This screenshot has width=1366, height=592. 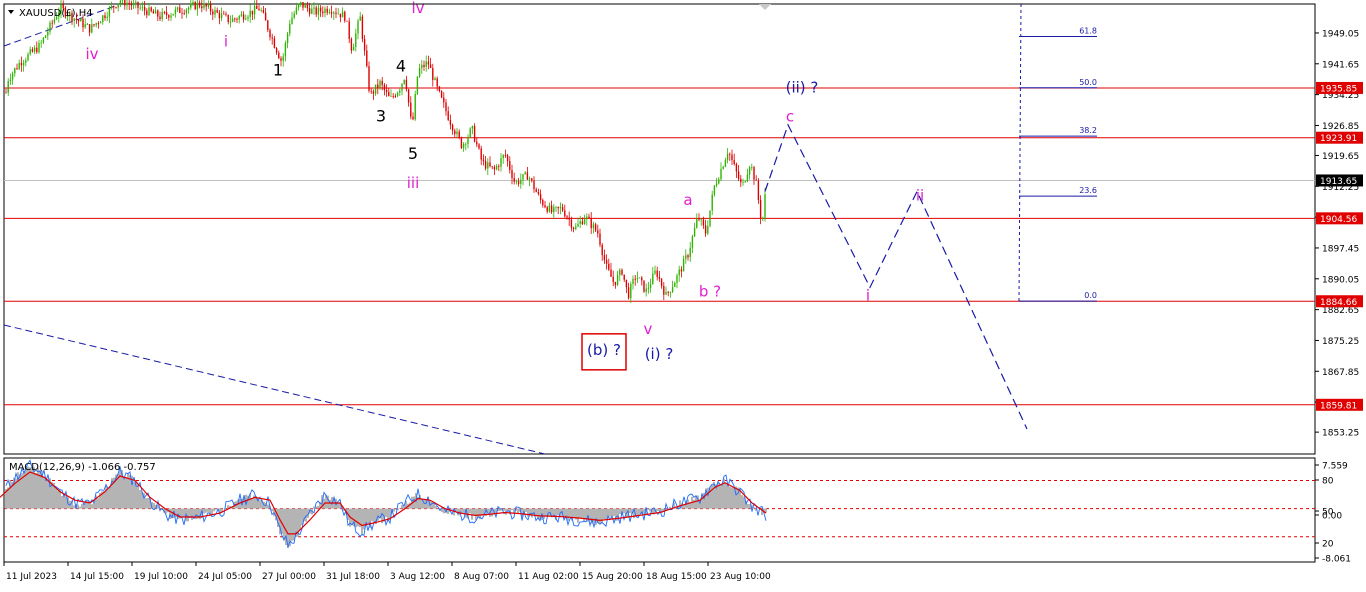 I want to click on wave-label: b ?, so click(x=710, y=292).